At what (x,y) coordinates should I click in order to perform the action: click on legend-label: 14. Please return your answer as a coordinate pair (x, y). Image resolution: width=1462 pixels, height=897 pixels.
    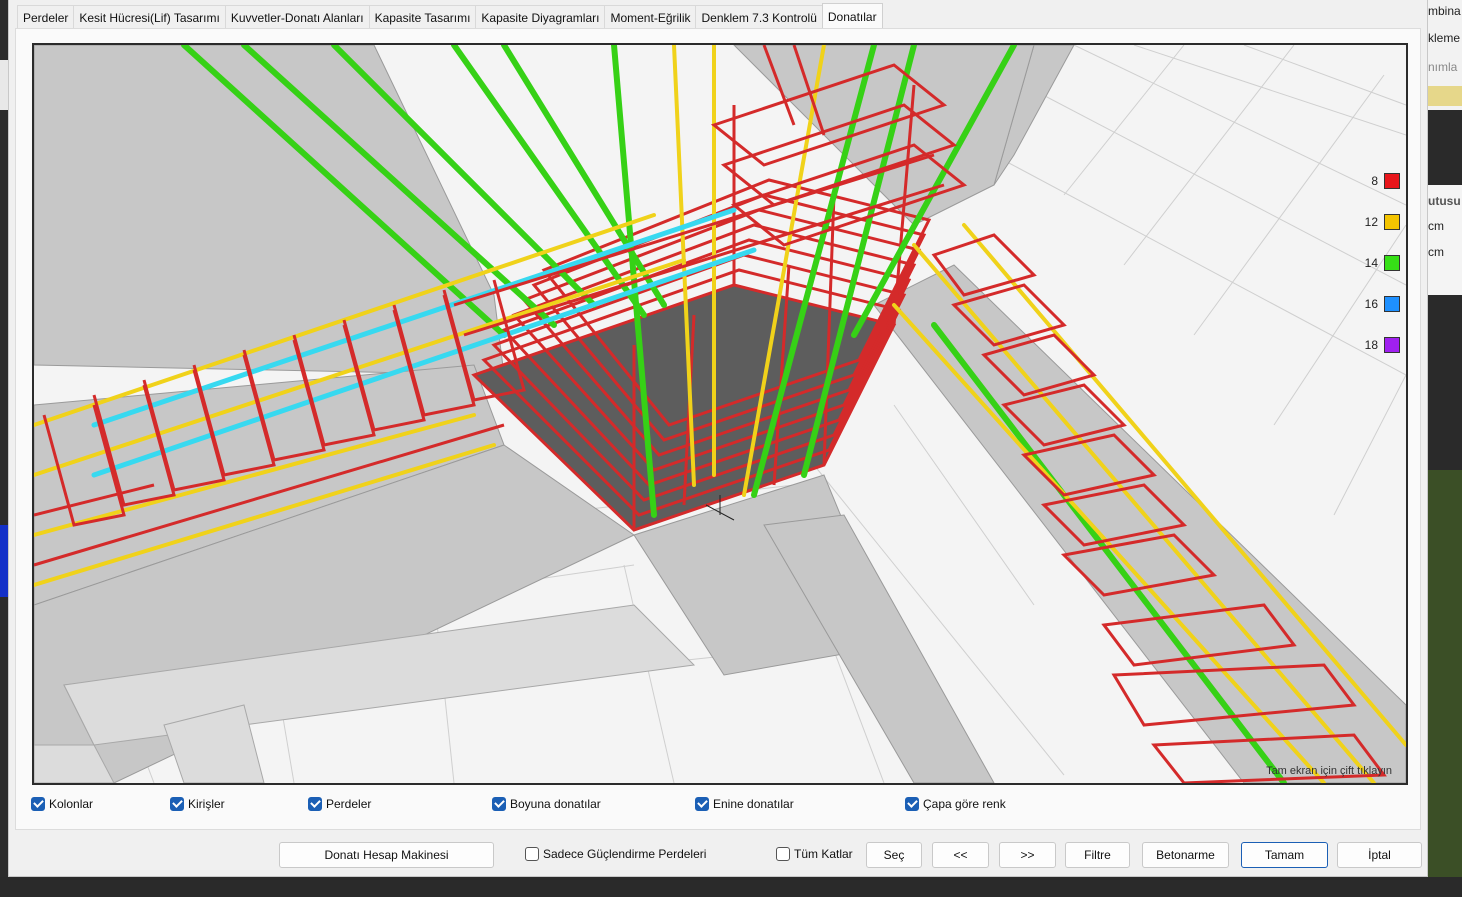
    Looking at the image, I should click on (1371, 263).